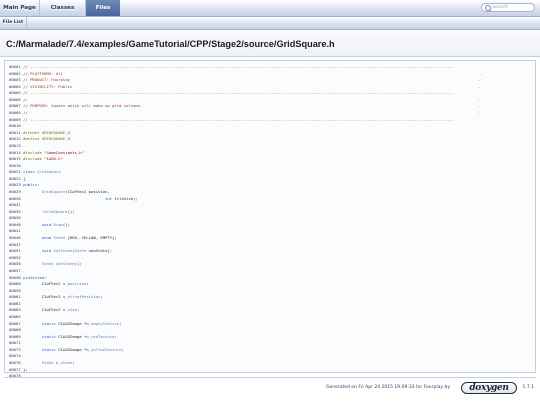 The height and width of the screenshot is (405, 540). I want to click on code-link: GetState, so click(65, 263).